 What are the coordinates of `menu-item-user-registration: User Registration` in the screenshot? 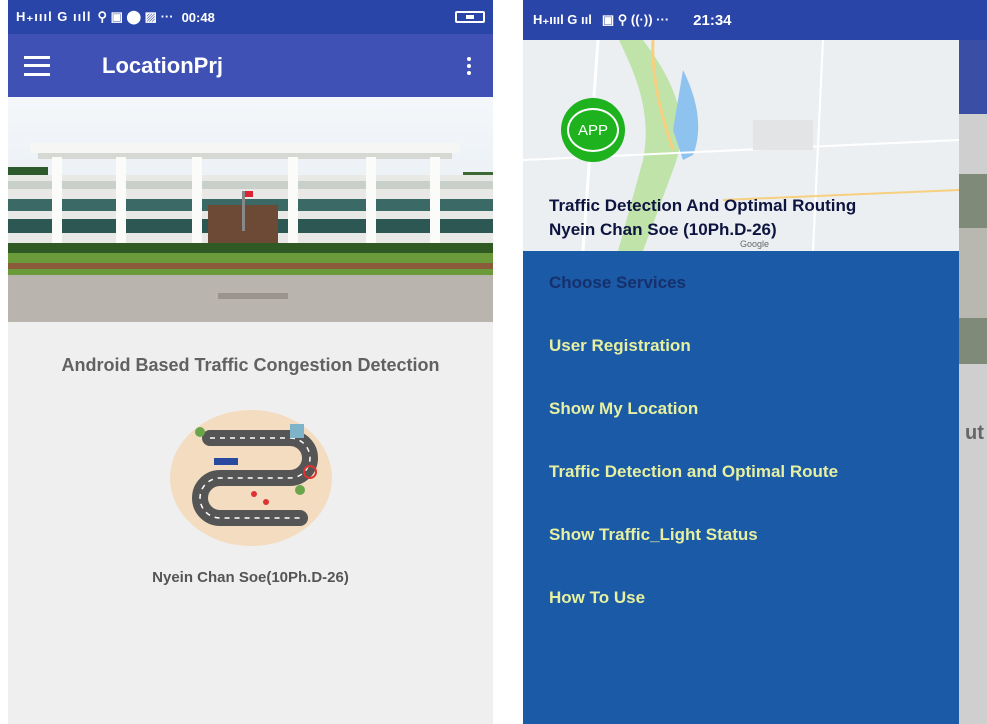 It's located at (741, 345).